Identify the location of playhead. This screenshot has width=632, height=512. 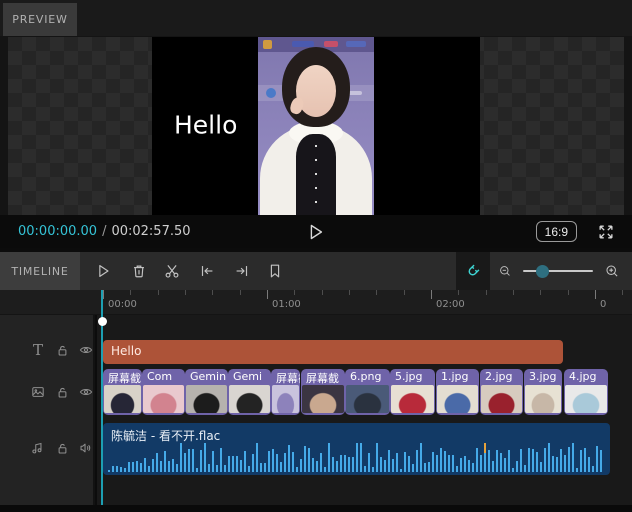
(102, 397).